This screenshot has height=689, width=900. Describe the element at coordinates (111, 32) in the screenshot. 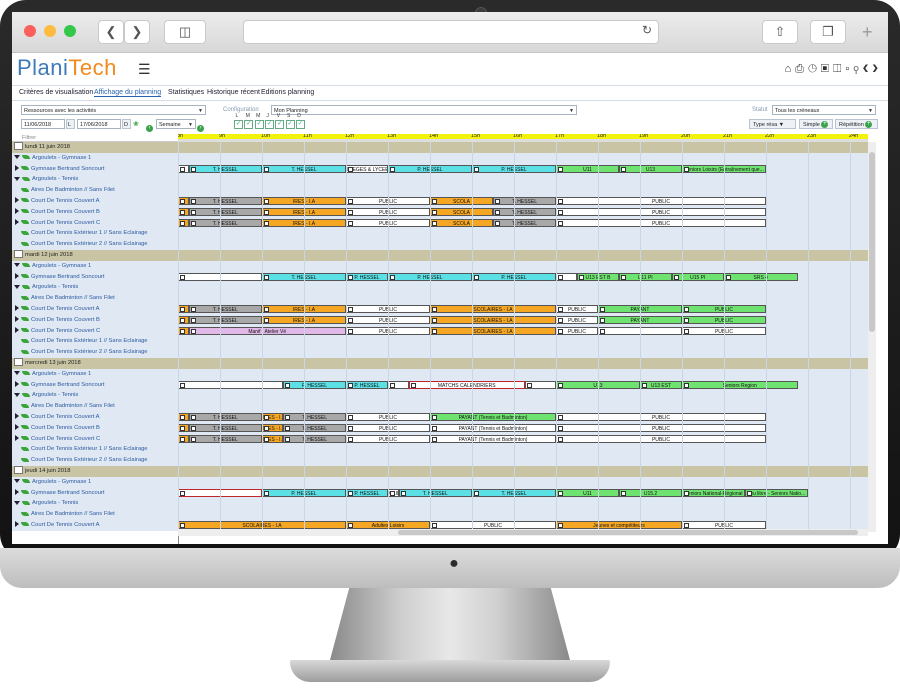

I see `back-button: ❮` at that location.